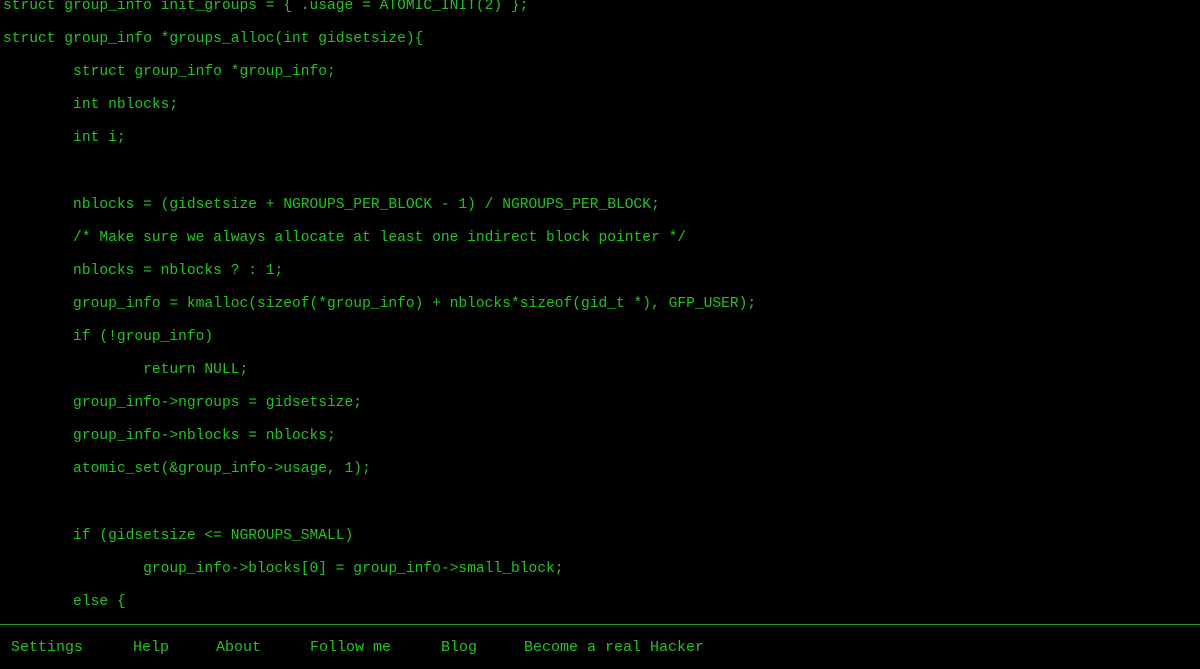 The height and width of the screenshot is (669, 1200). What do you see at coordinates (126, 370) in the screenshot?
I see `code-line: return NULL;` at bounding box center [126, 370].